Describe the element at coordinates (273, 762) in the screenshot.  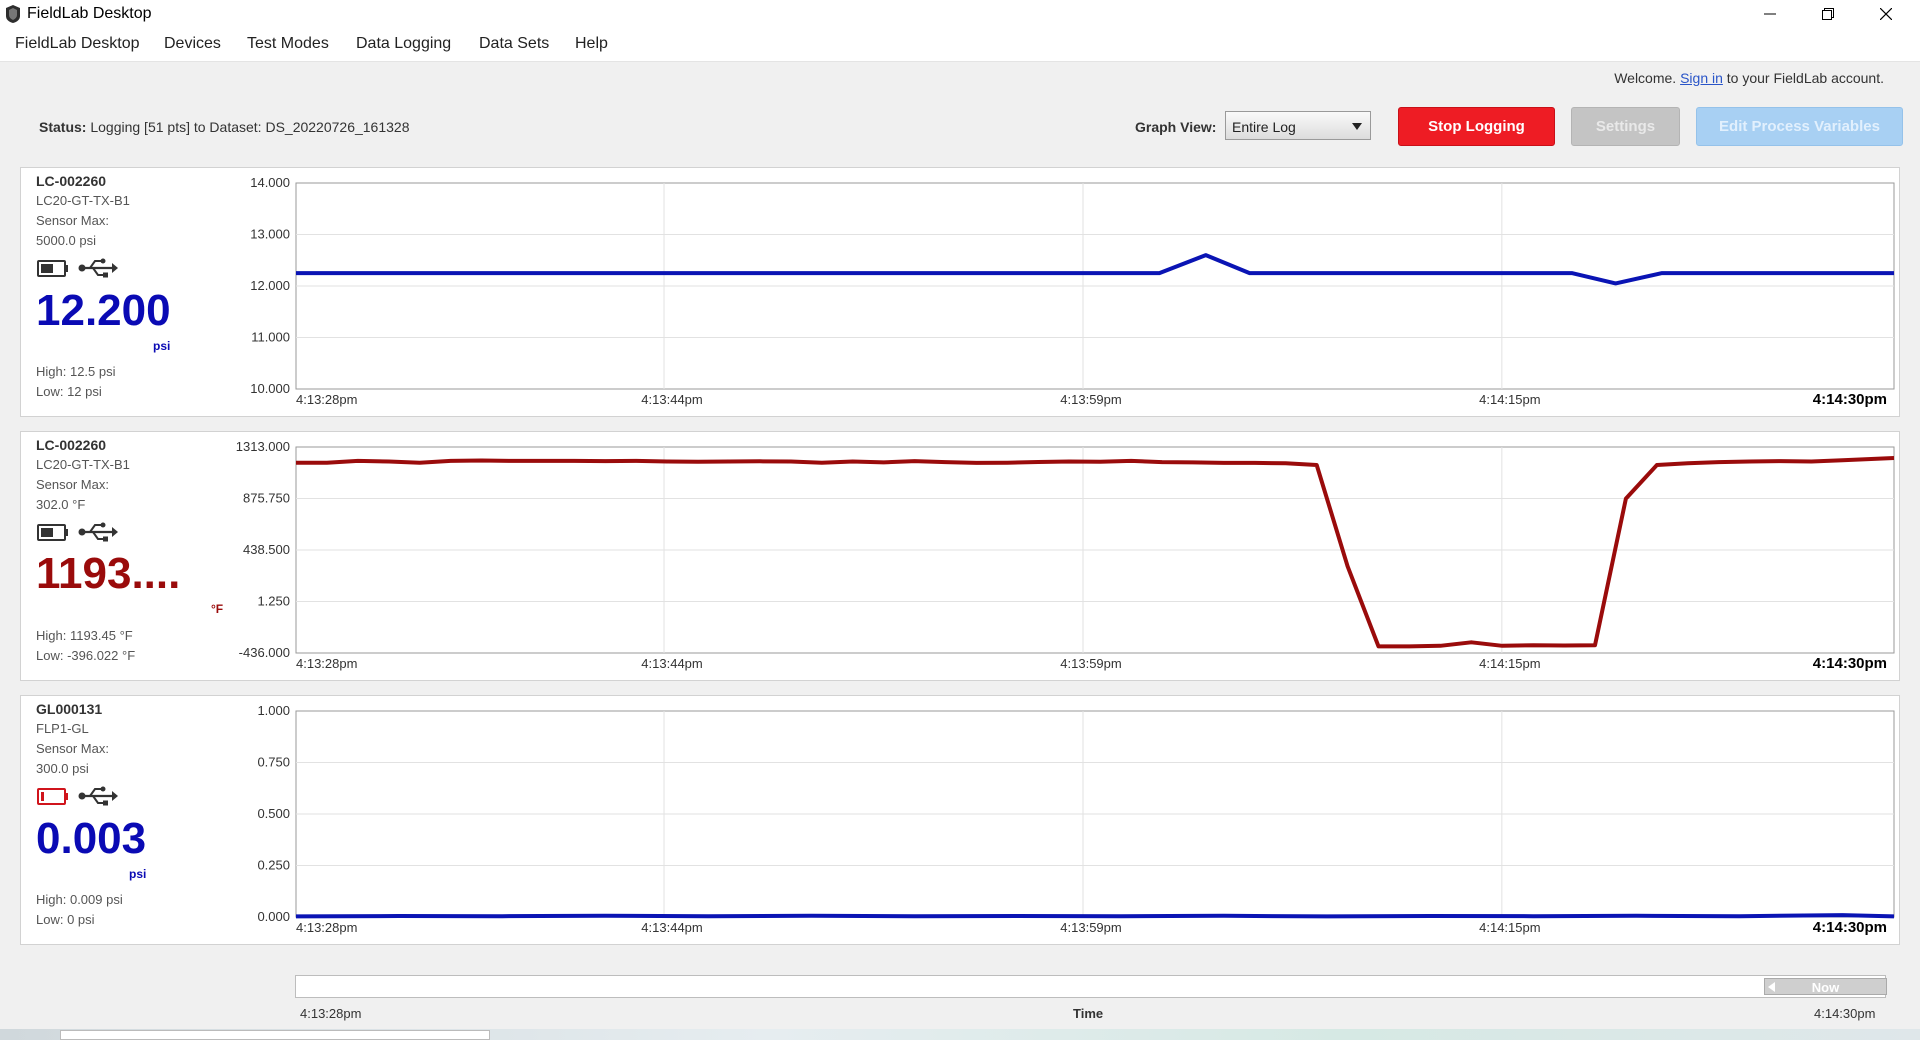
I see `y-tick-label: 0.750` at that location.